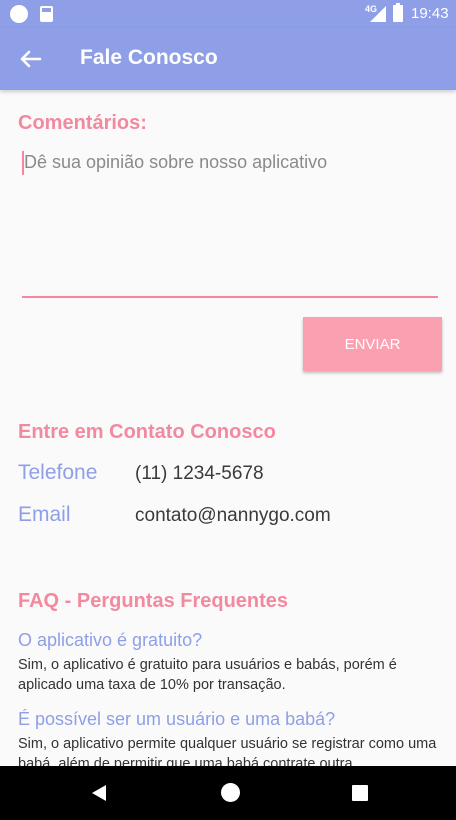 The image size is (456, 820). I want to click on email-label: Email, so click(44, 514).